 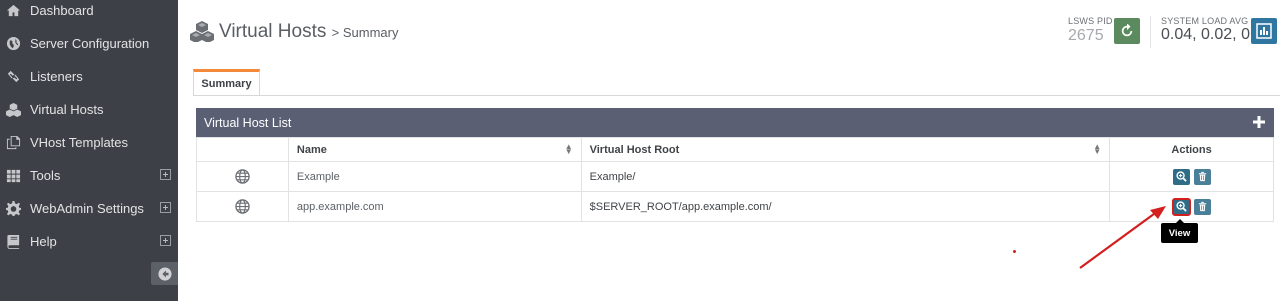 I want to click on system-load-value: 0.04, 0.02, 0, so click(x=1205, y=34).